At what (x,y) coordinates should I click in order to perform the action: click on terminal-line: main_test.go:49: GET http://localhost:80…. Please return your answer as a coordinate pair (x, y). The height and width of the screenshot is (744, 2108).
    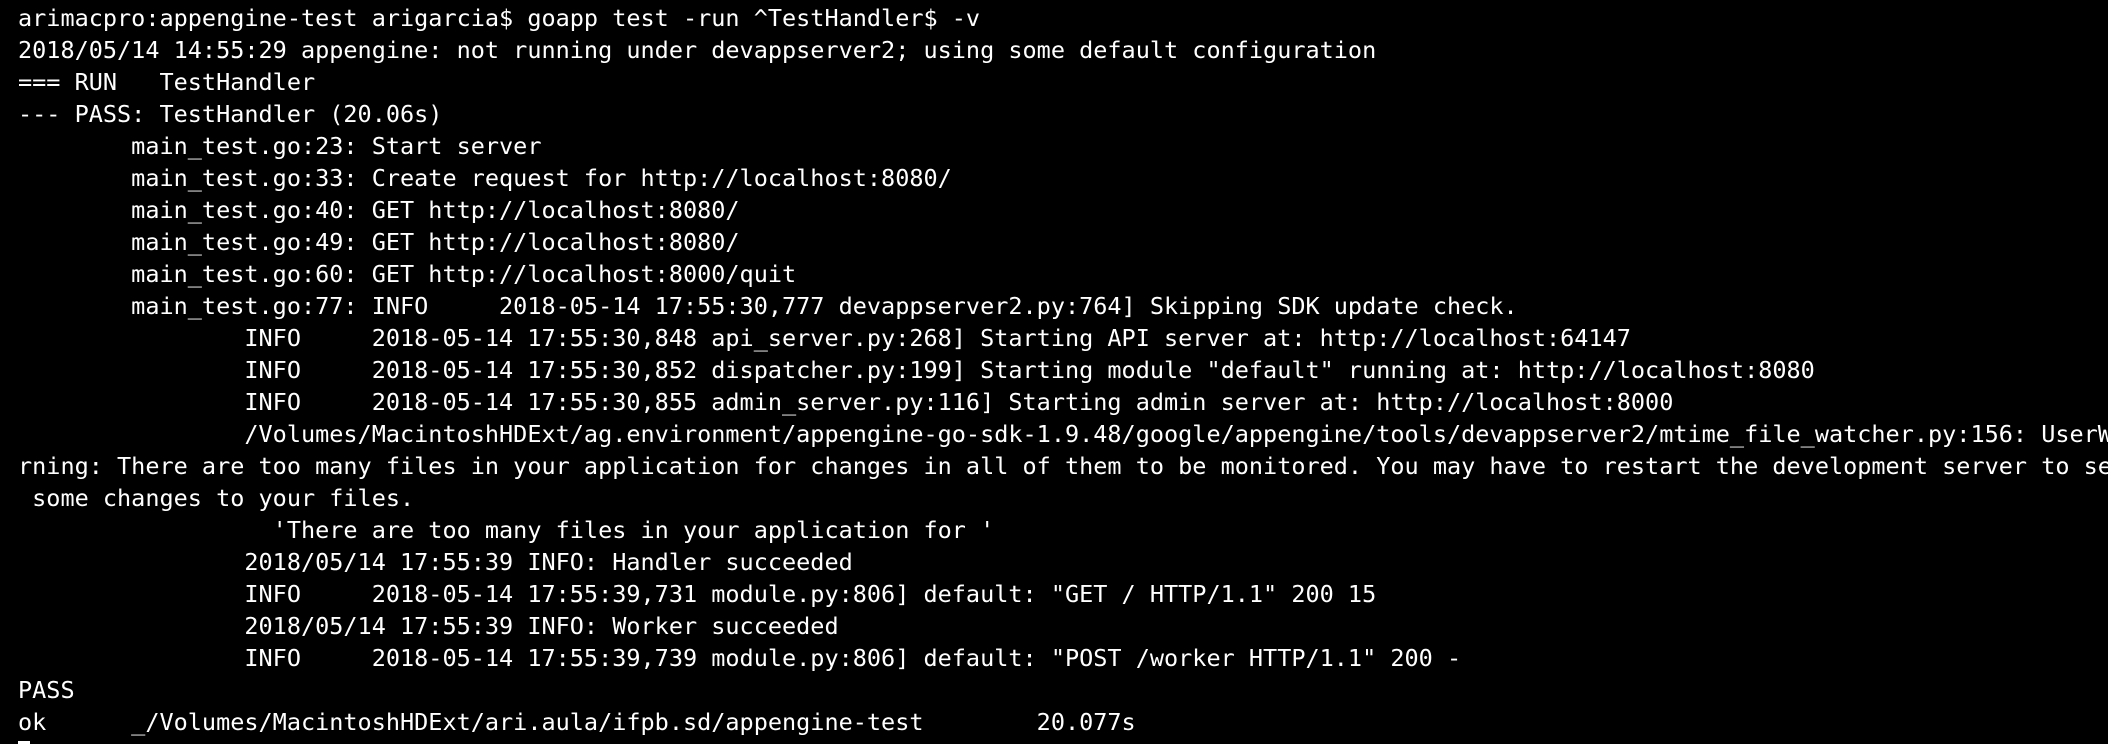
    Looking at the image, I should click on (379, 242).